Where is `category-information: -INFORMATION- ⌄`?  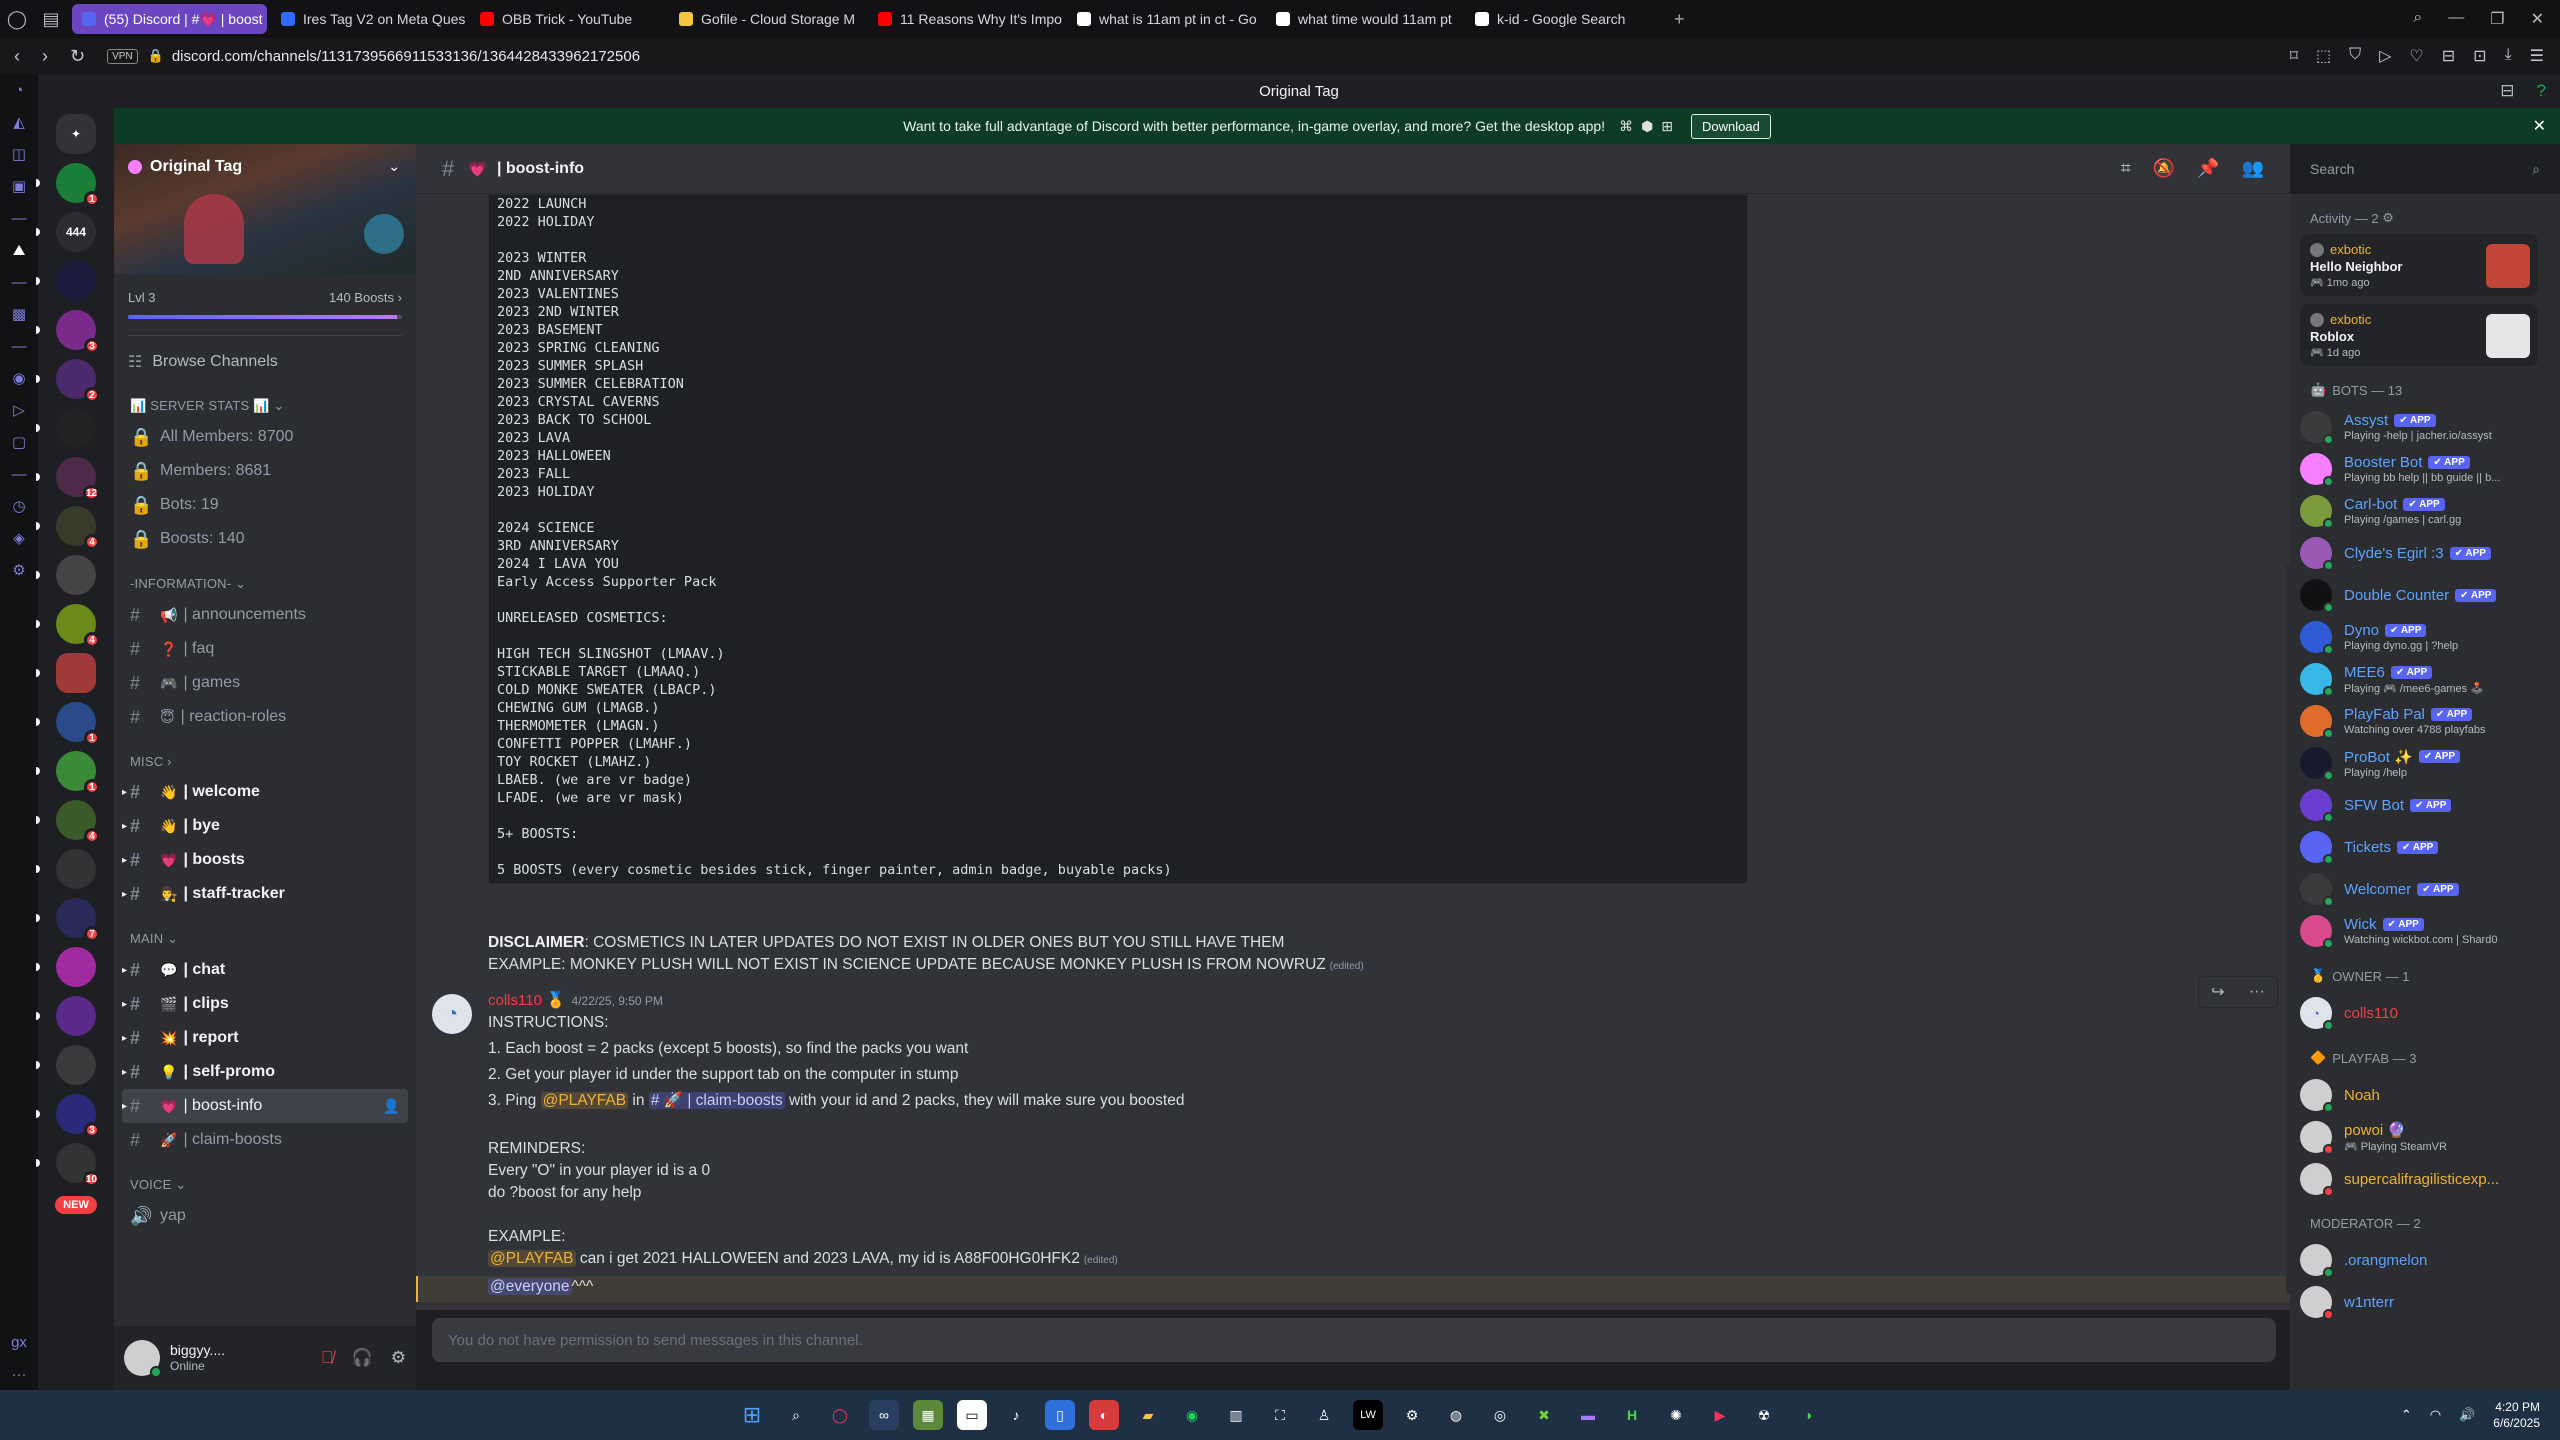
category-information: -INFORMATION- ⌄ is located at coordinates (265, 577).